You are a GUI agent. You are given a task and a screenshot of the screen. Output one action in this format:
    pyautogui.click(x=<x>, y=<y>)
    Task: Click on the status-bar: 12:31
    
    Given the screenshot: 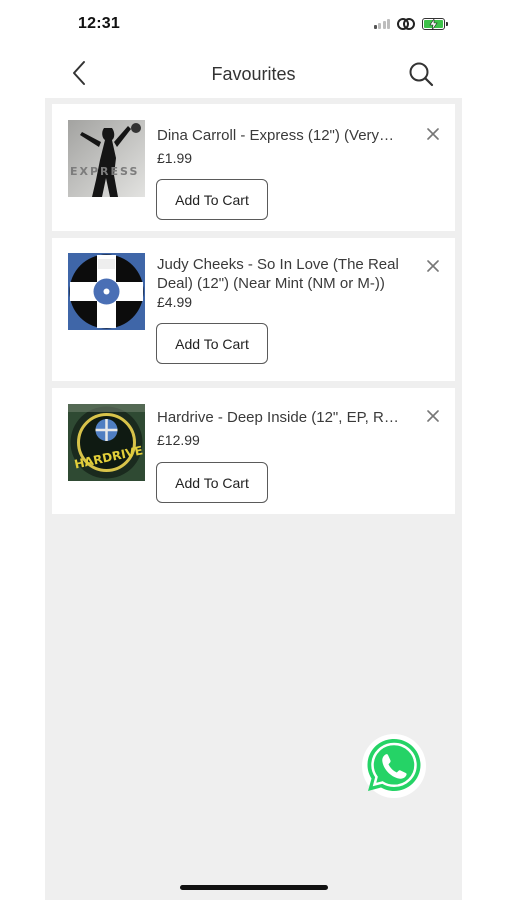 What is the action you would take?
    pyautogui.click(x=253, y=25)
    